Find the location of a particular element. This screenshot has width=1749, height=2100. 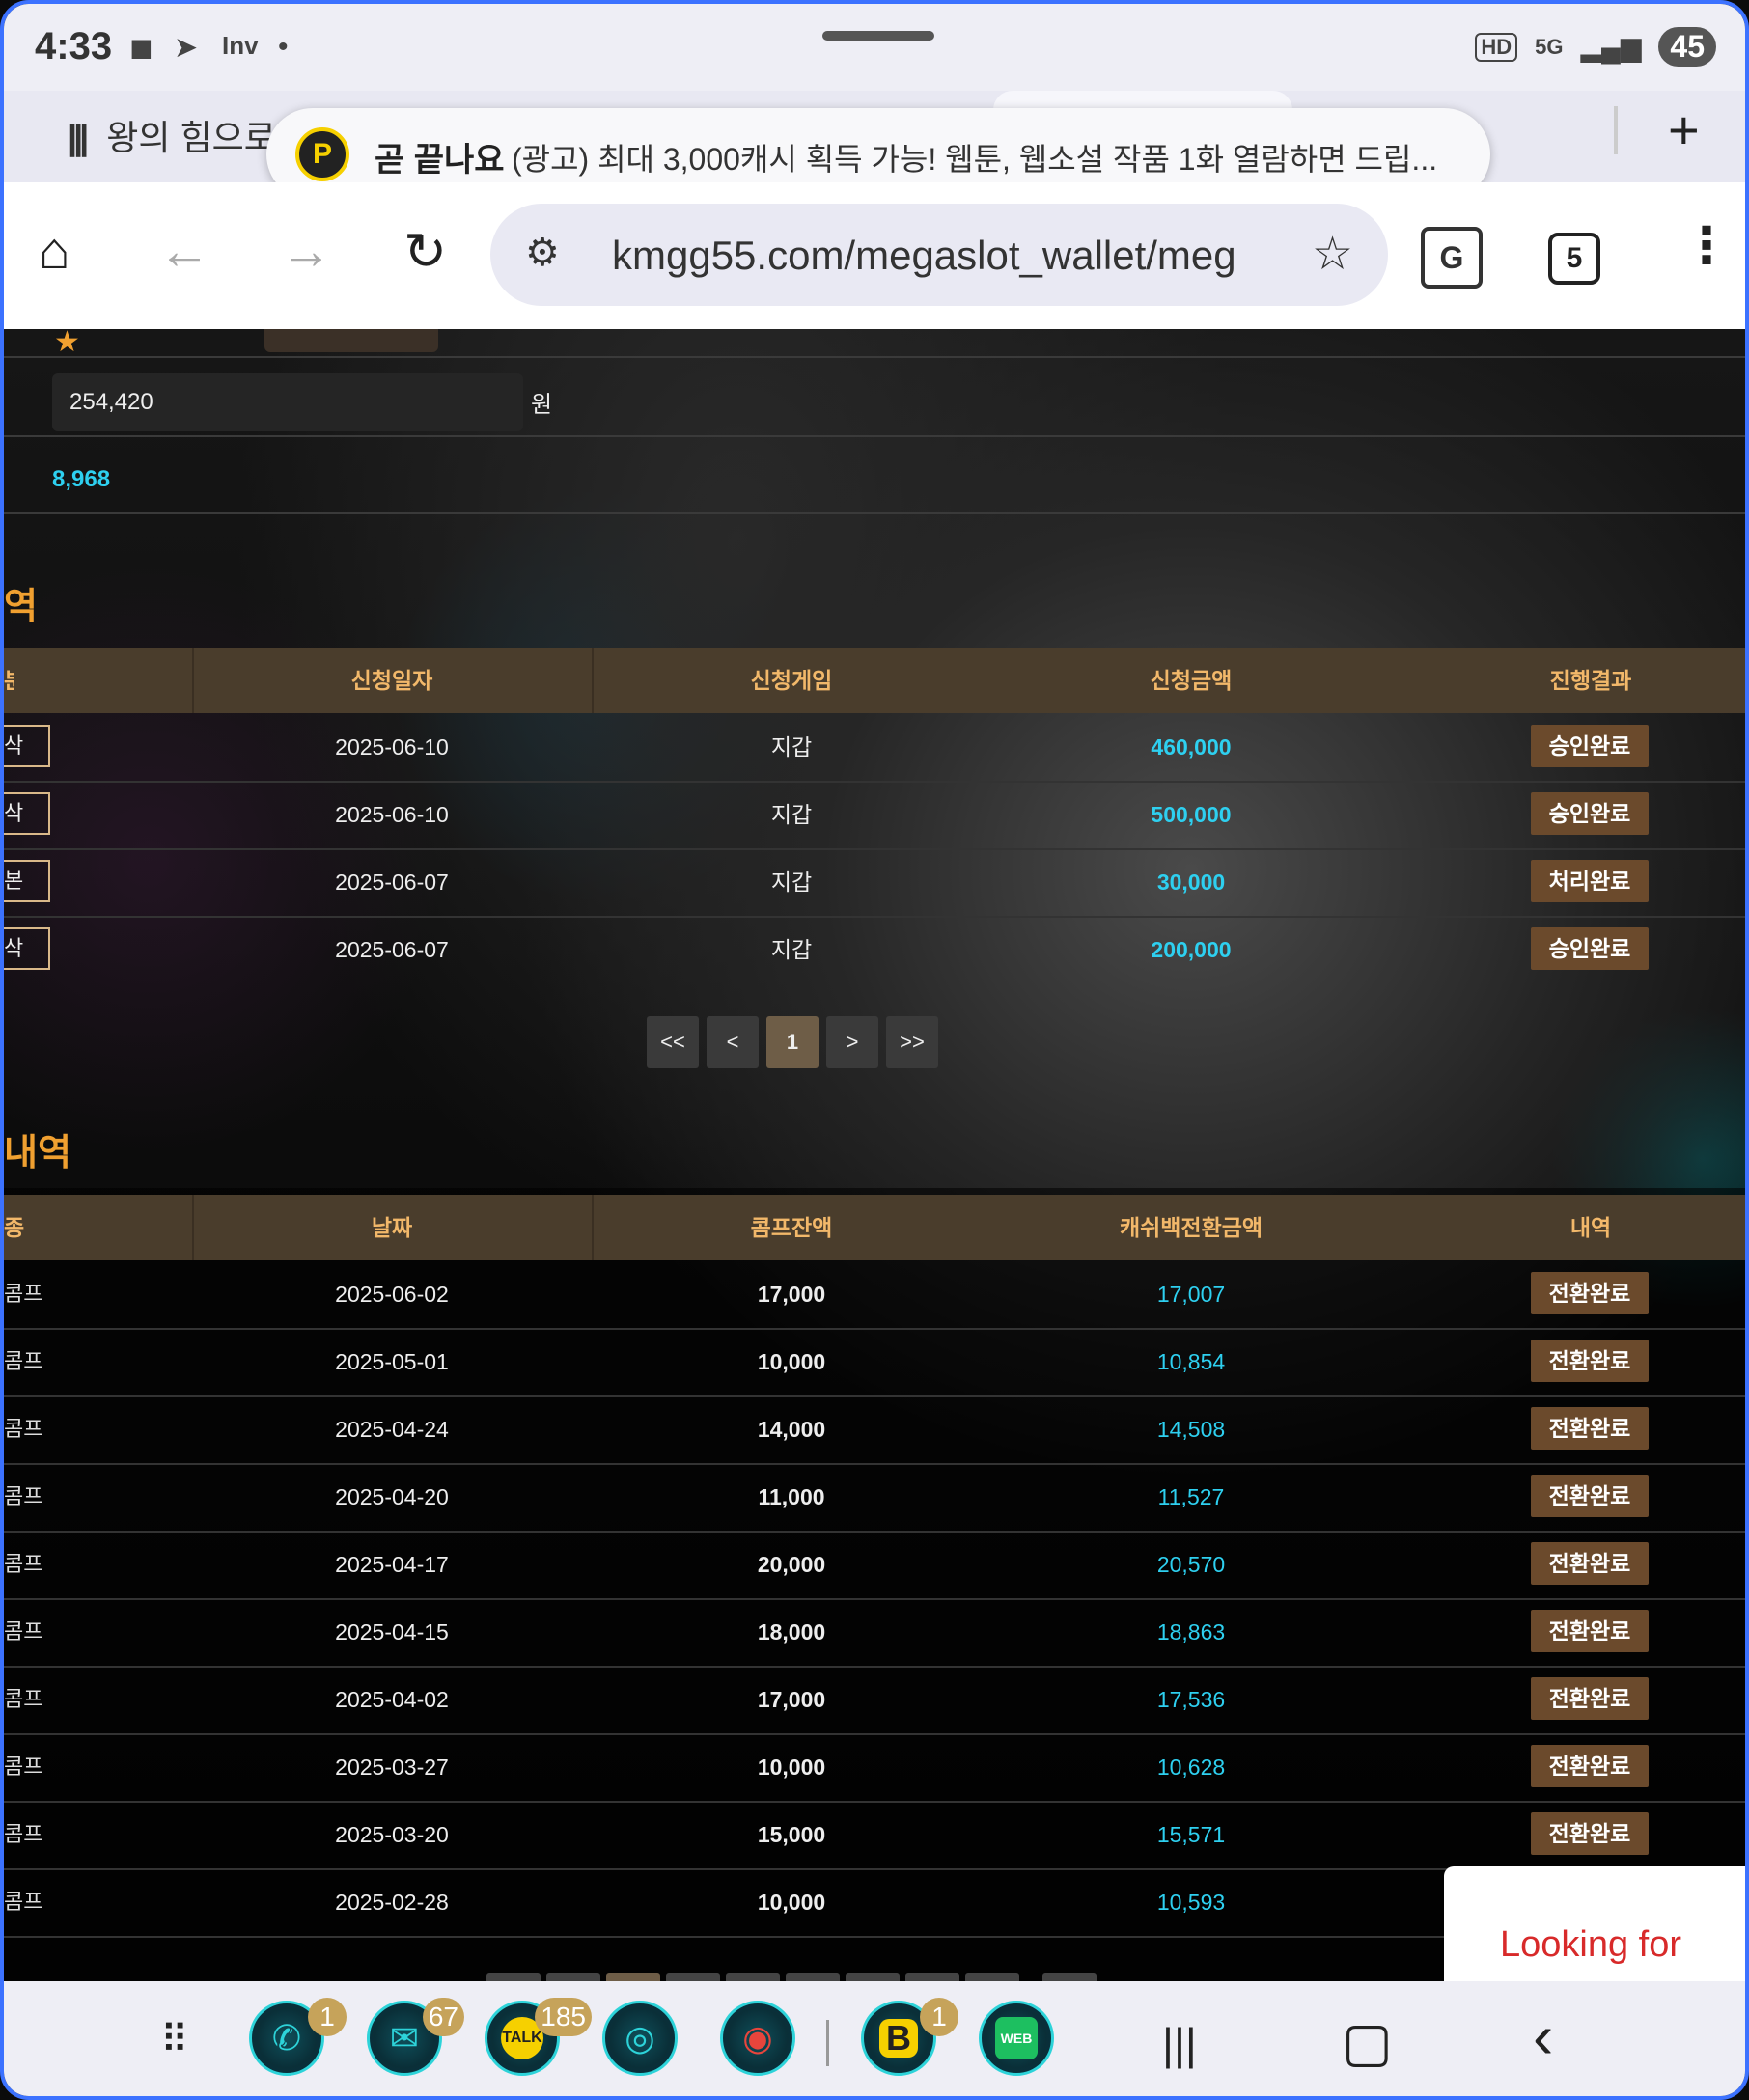

table-row: 삭 2025-06-07 지갑 200,000 승인완료 is located at coordinates (875, 949).